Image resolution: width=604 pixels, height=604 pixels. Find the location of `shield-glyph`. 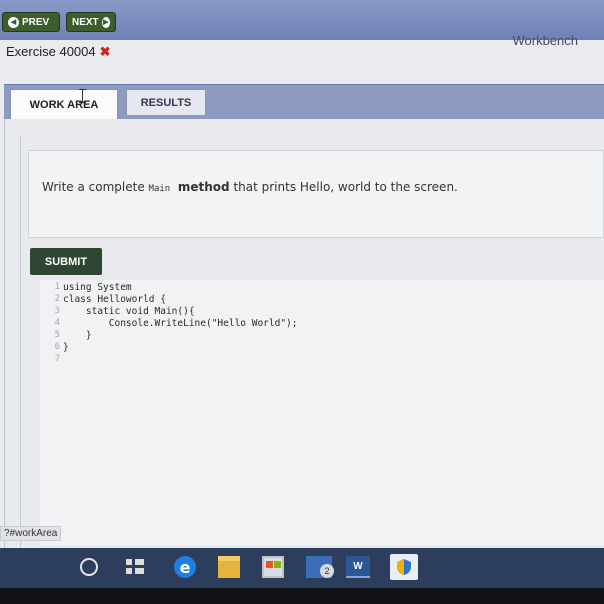

shield-glyph is located at coordinates (404, 567).